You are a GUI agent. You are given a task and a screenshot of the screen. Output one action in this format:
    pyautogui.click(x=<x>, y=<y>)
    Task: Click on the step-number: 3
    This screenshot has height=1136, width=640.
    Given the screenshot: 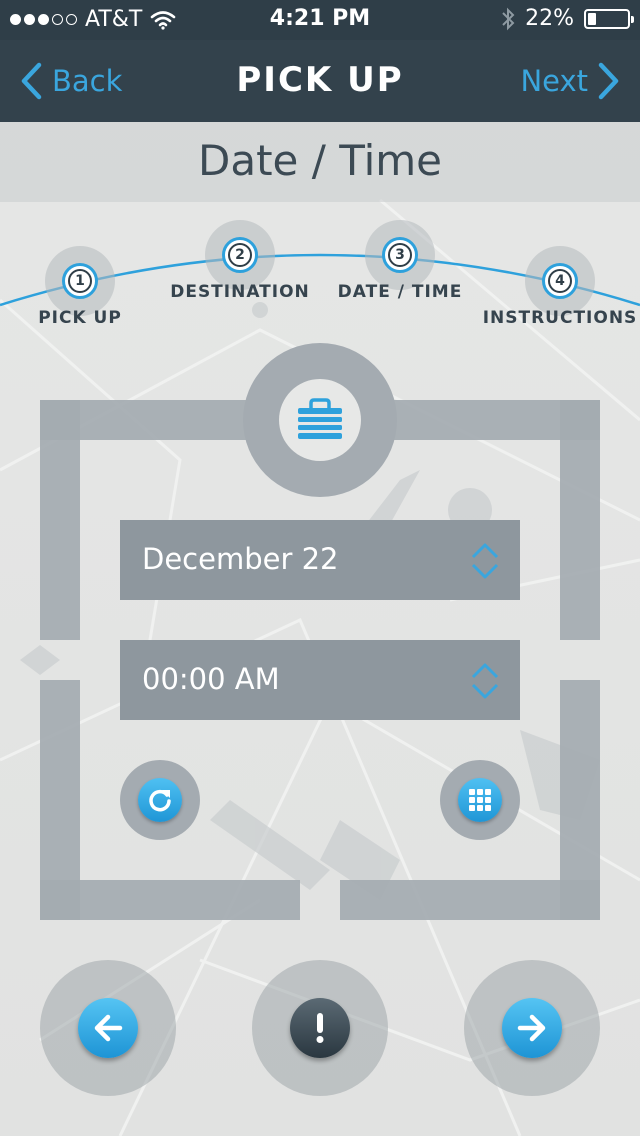 What is the action you would take?
    pyautogui.click(x=400, y=255)
    